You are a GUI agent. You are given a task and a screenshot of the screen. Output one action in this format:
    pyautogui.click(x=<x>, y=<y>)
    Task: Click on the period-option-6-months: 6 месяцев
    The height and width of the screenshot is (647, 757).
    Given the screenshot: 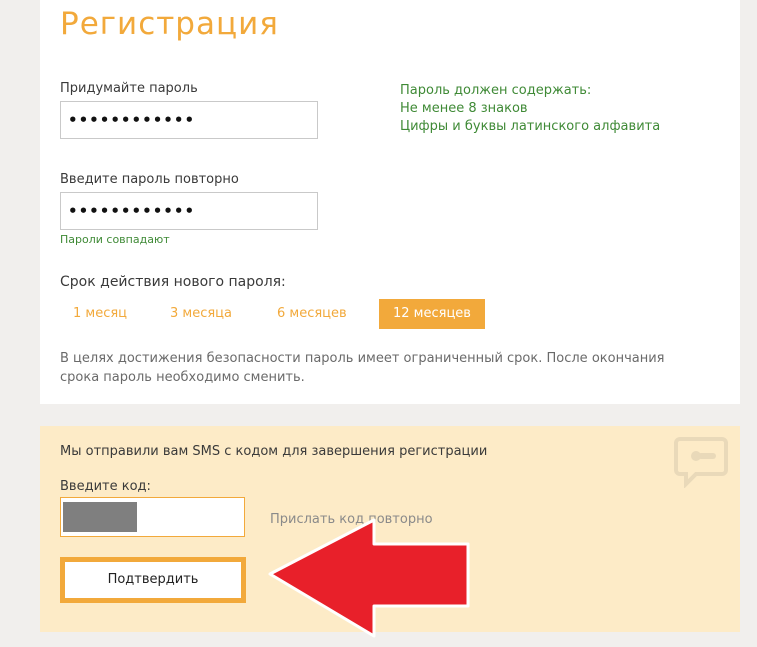 What is the action you would take?
    pyautogui.click(x=312, y=314)
    